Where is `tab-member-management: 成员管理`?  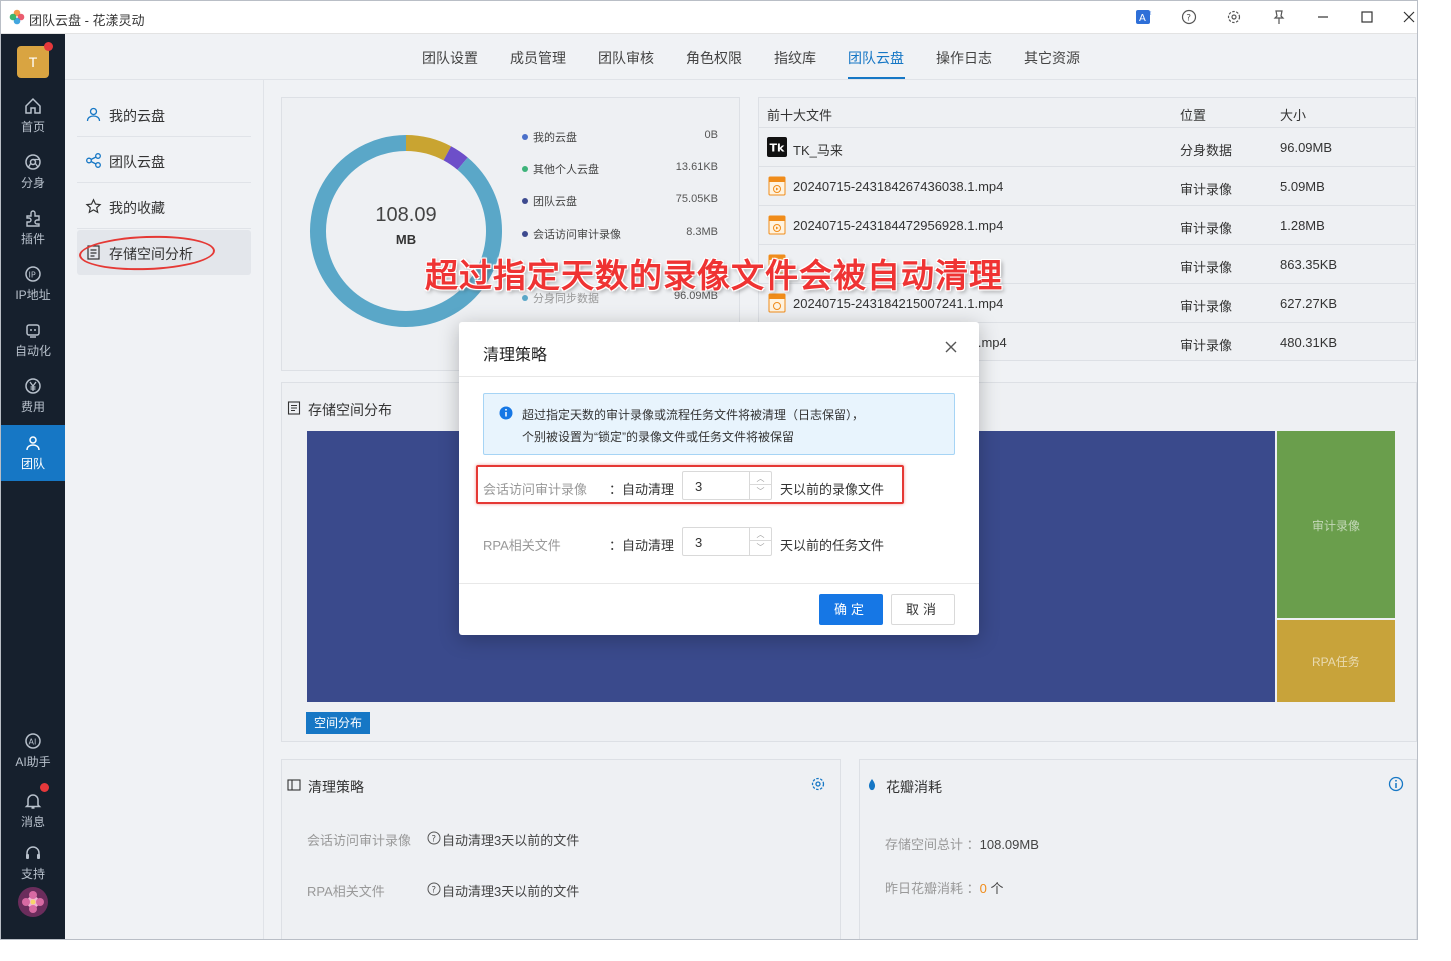 tab-member-management: 成员管理 is located at coordinates (538, 58).